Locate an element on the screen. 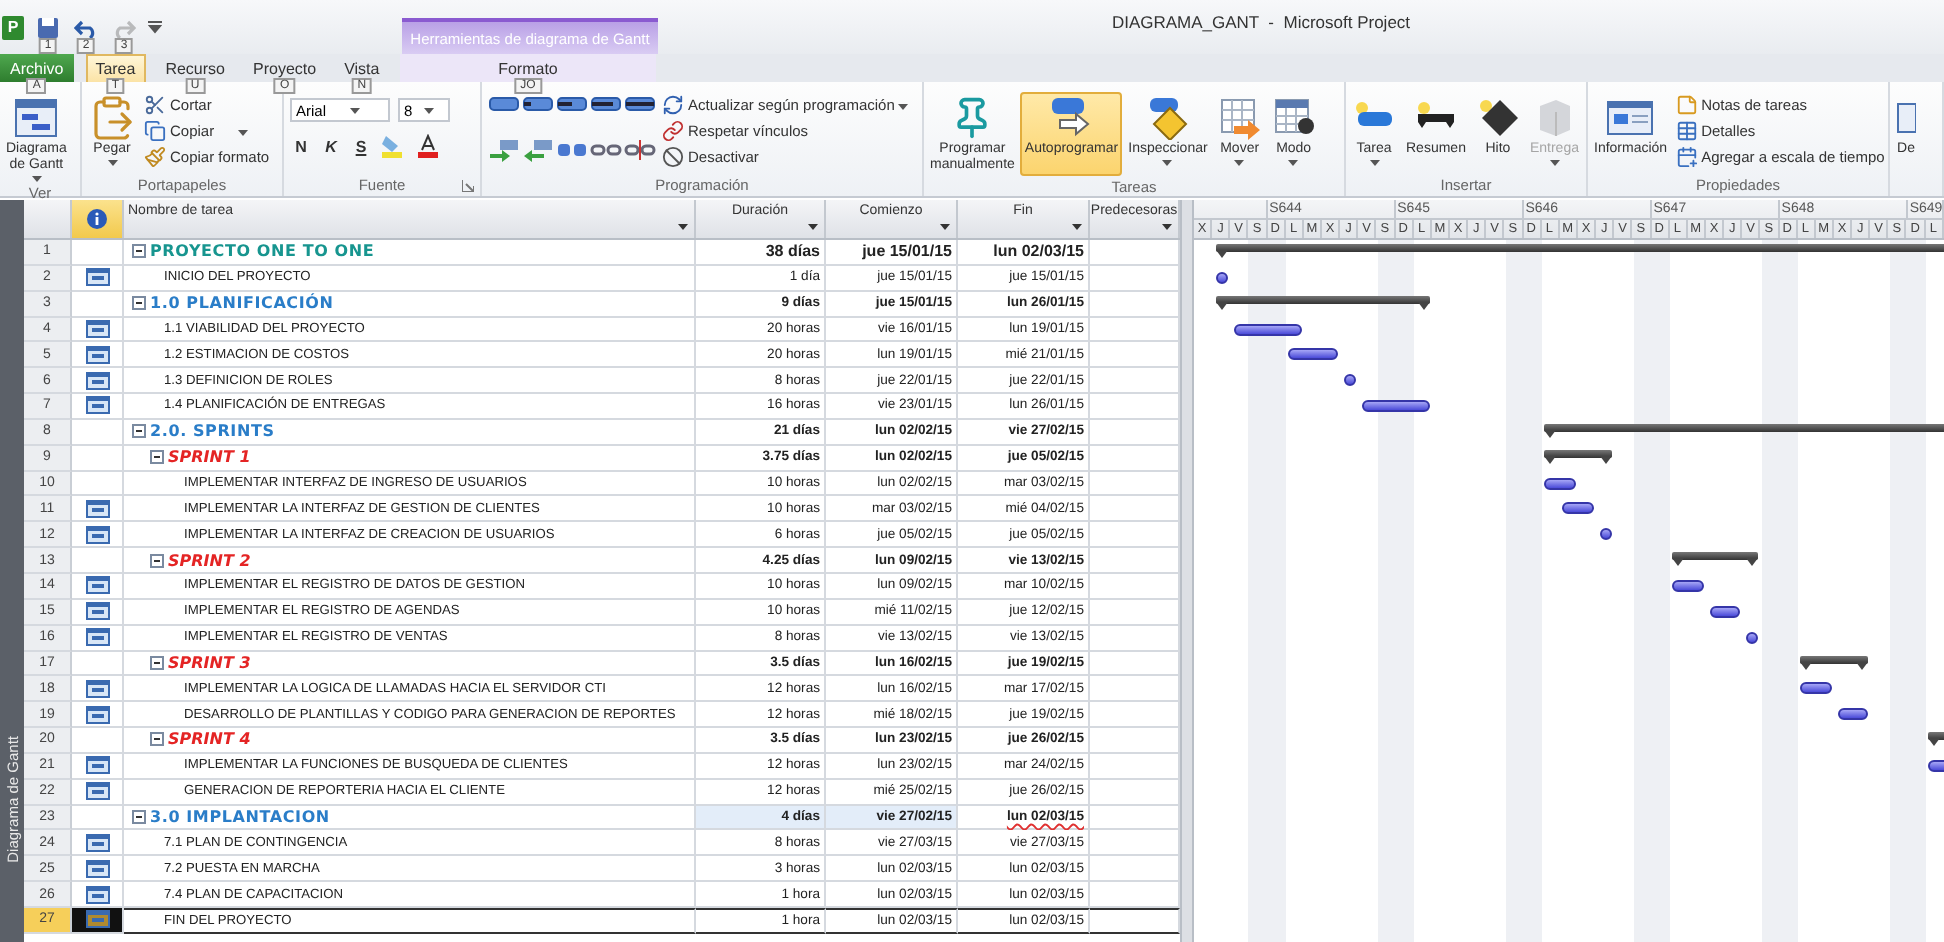 The width and height of the screenshot is (1944, 942). finish-cell: lun 02/03/15 is located at coordinates (1024, 253).